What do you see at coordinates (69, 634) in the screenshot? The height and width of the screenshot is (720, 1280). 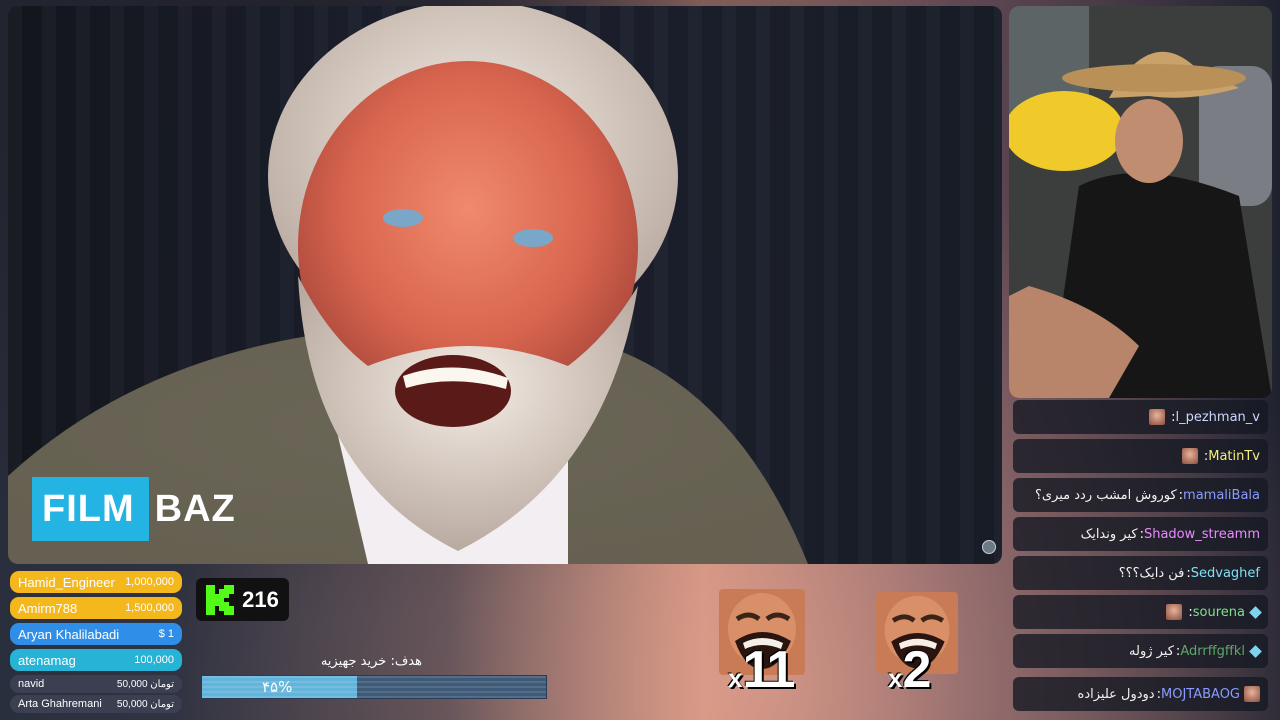 I see `donor-name: Aryan Khalilabadi` at bounding box center [69, 634].